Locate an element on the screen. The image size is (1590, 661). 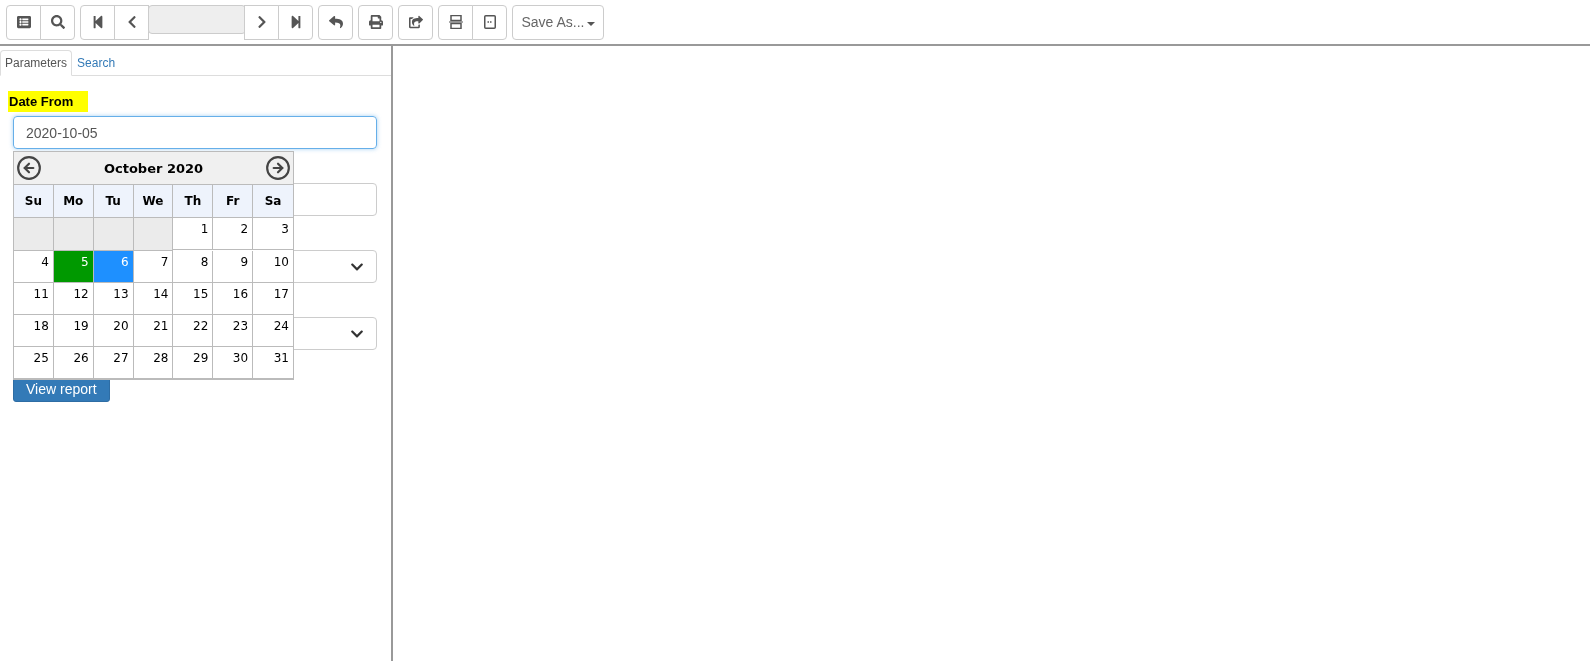
field-label: Date From is located at coordinates (48, 101).